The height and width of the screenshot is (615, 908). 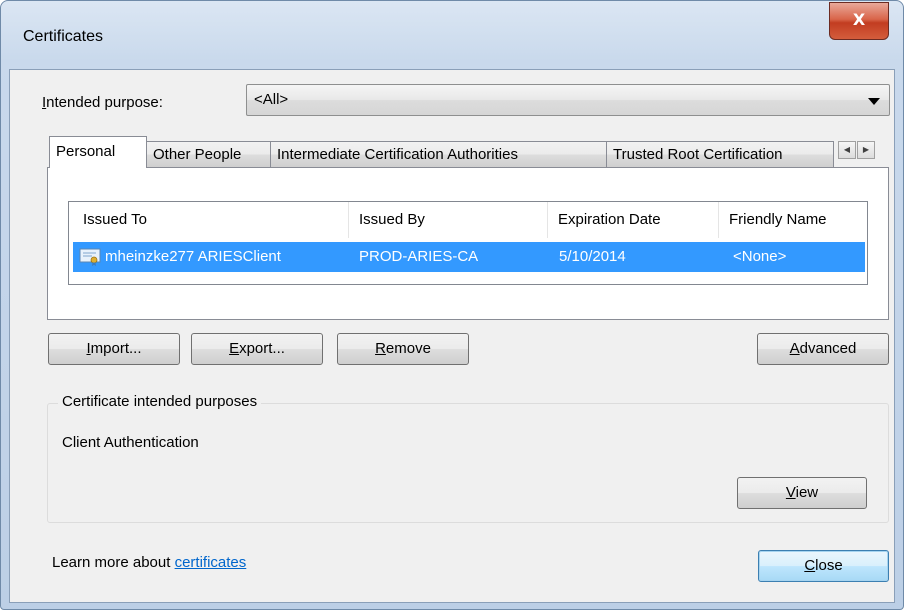 What do you see at coordinates (271, 99) in the screenshot?
I see `intended-purpose-value: <All>` at bounding box center [271, 99].